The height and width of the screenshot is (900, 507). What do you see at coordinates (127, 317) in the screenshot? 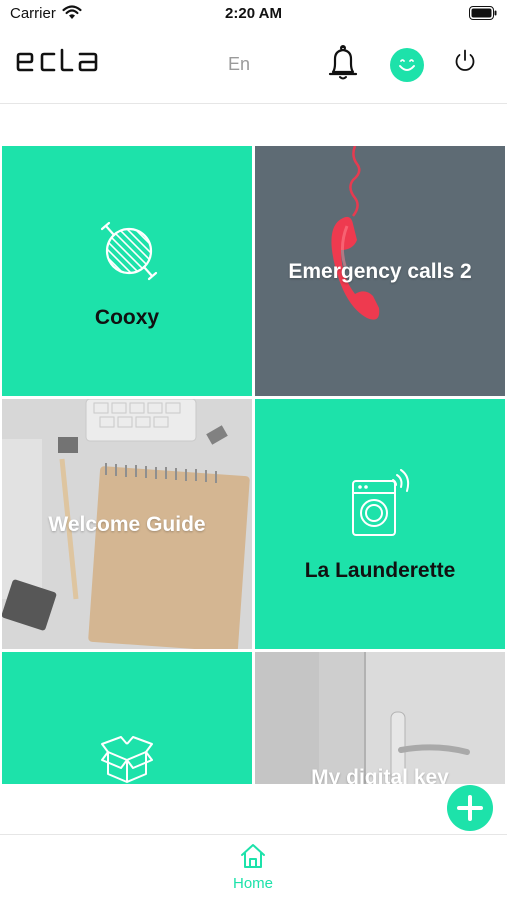
I see `tile-label: Cooxy` at bounding box center [127, 317].